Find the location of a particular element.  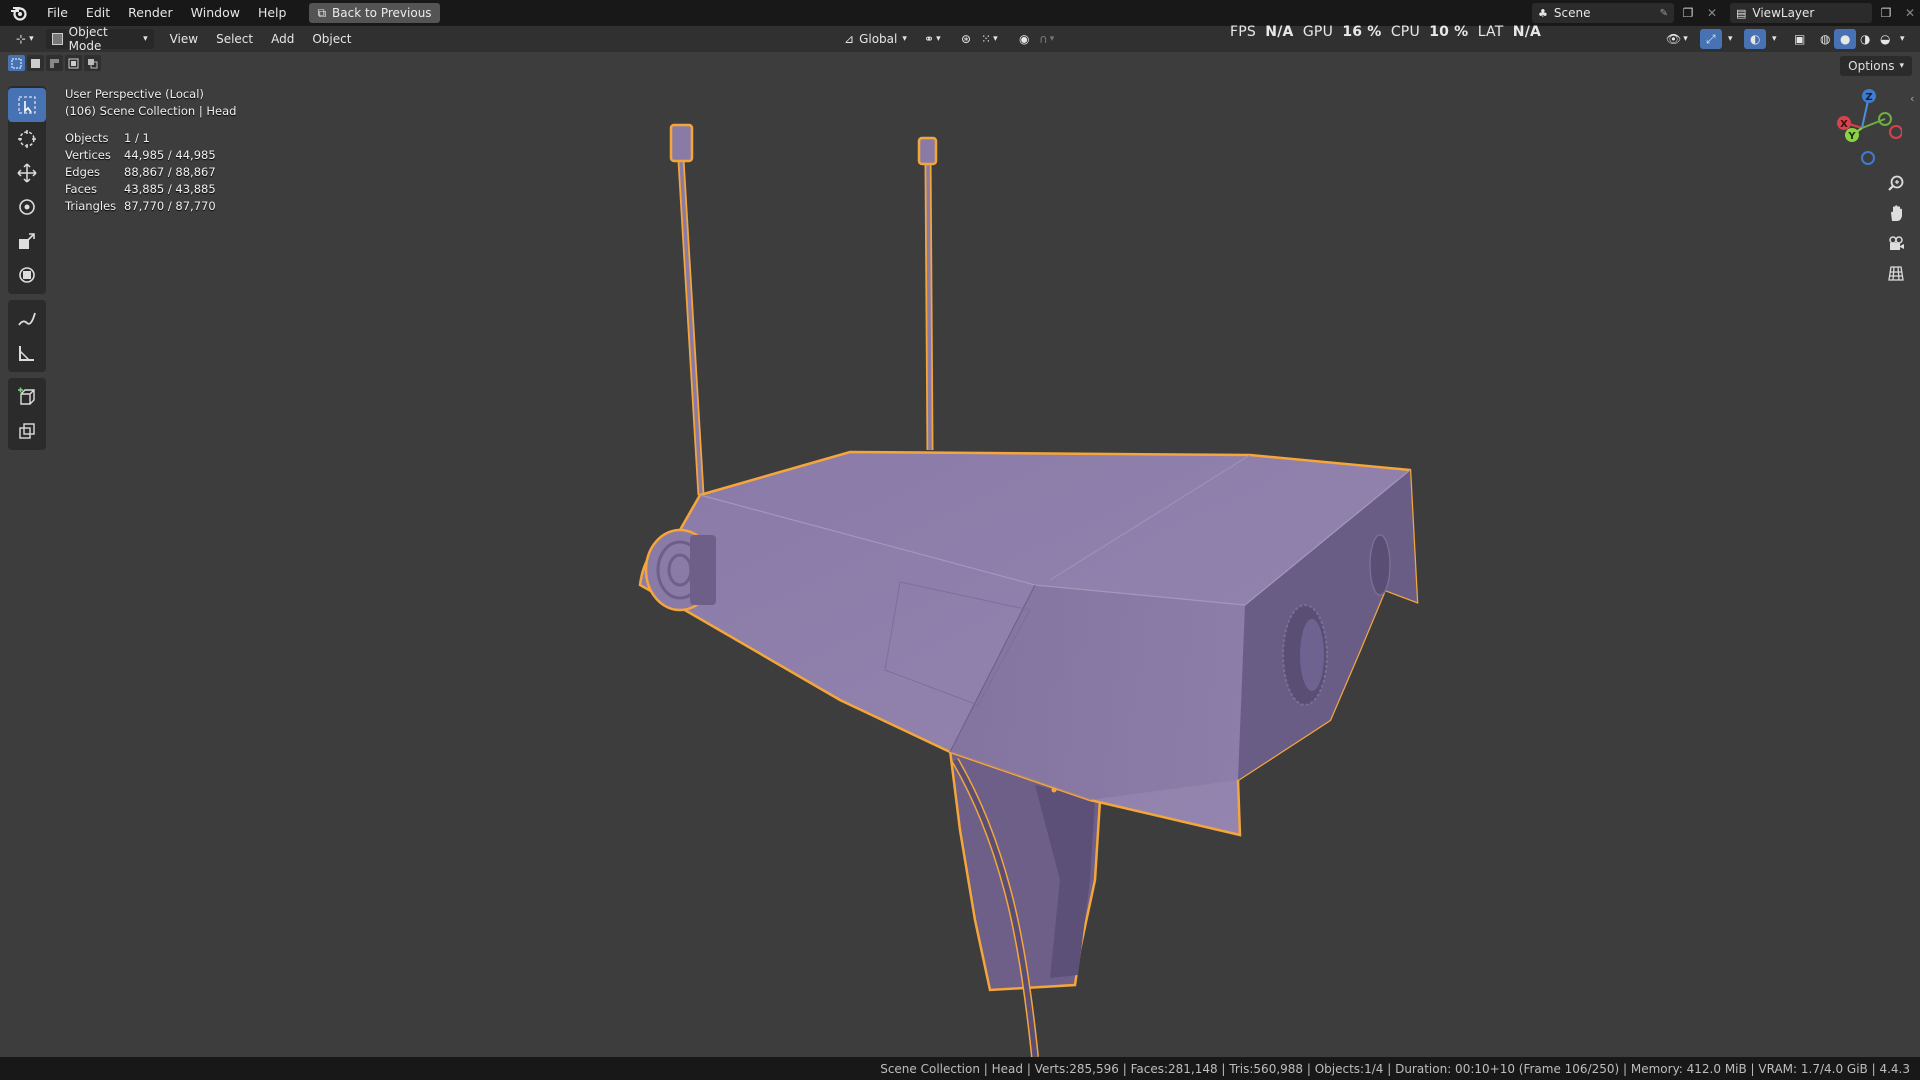

stat-value: 1 / 1 is located at coordinates (137, 138).